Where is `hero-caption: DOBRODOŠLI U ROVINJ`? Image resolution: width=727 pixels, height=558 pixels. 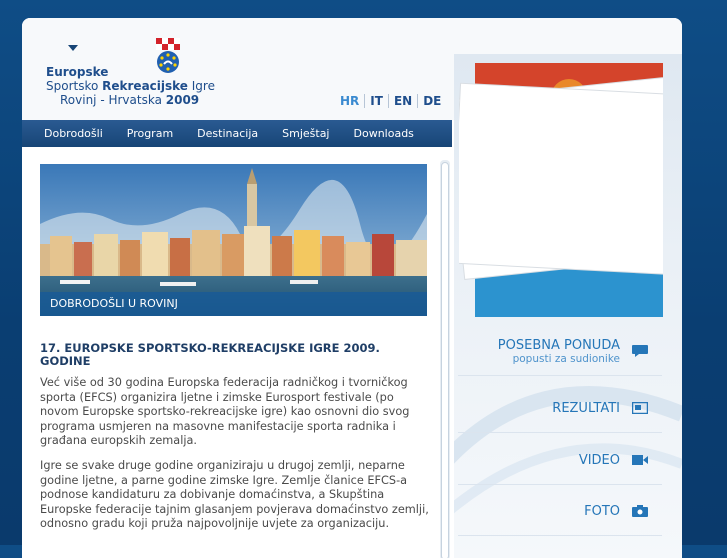
hero-caption: DOBRODOŠLI U ROVINJ is located at coordinates (233, 304).